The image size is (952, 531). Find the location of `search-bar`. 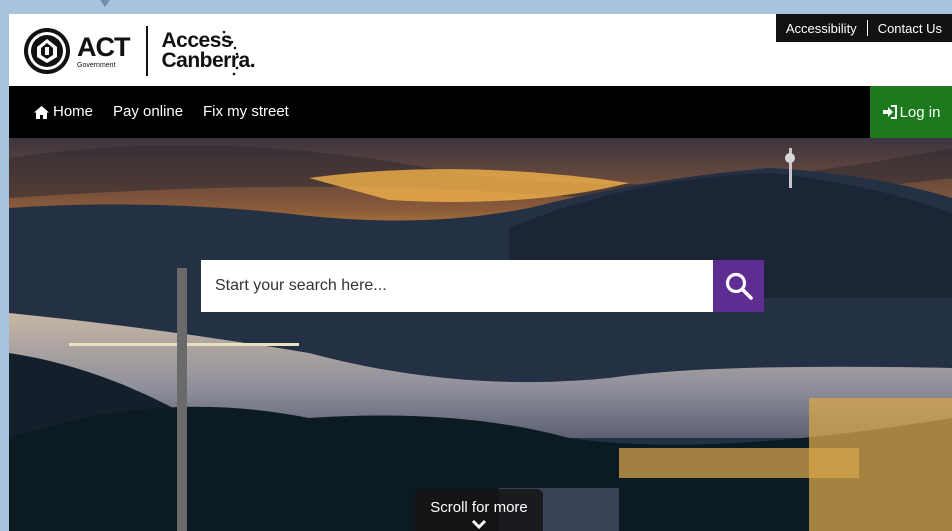

search-bar is located at coordinates (482, 286).